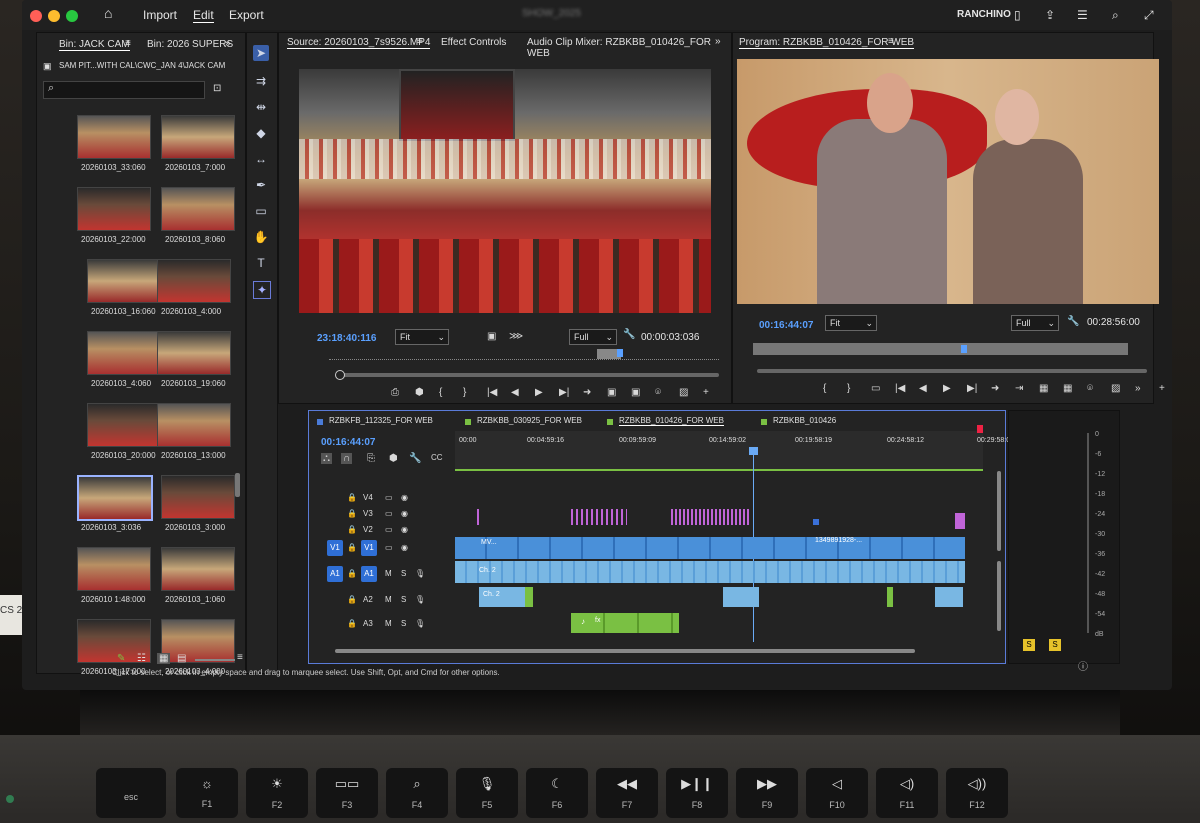  Describe the element at coordinates (875, 388) in the screenshot. I see `safe-margins-icon: ▭` at that location.